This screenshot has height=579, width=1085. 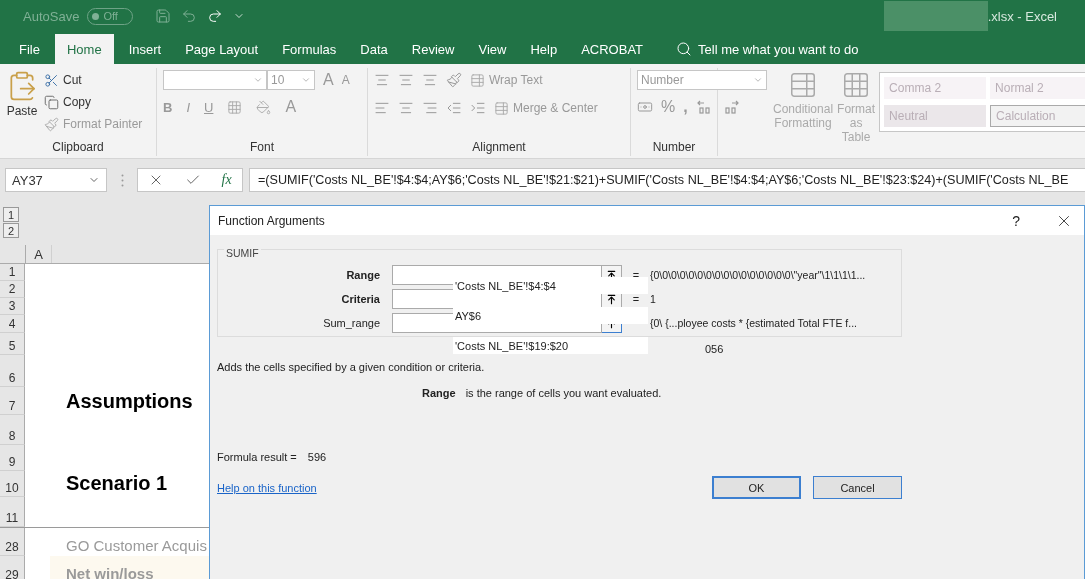 What do you see at coordinates (242, 253) in the screenshot?
I see `group-legend: SUMIF` at bounding box center [242, 253].